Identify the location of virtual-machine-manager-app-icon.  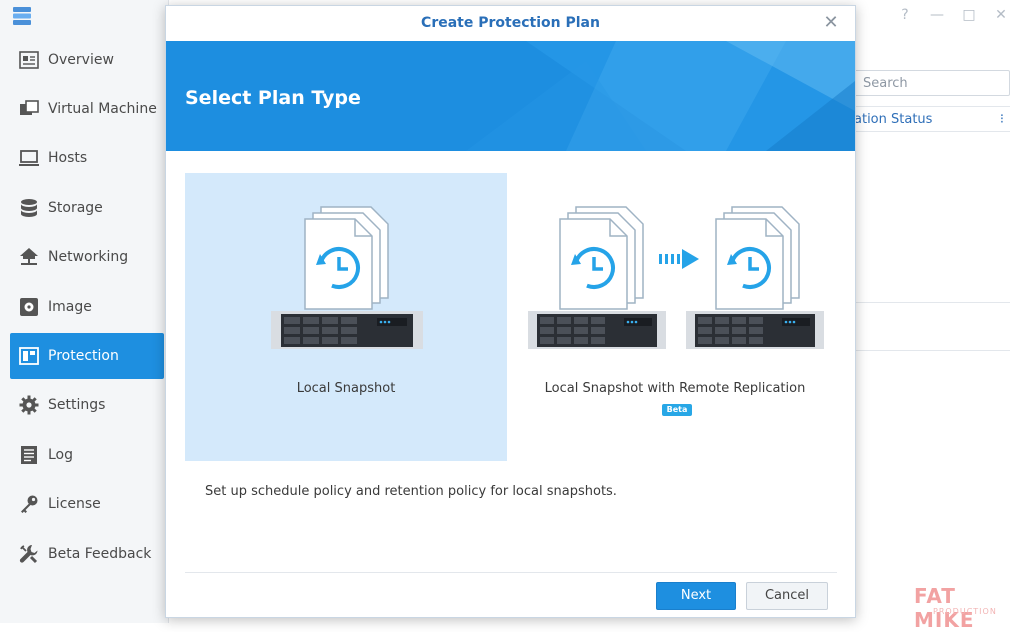
(22, 16).